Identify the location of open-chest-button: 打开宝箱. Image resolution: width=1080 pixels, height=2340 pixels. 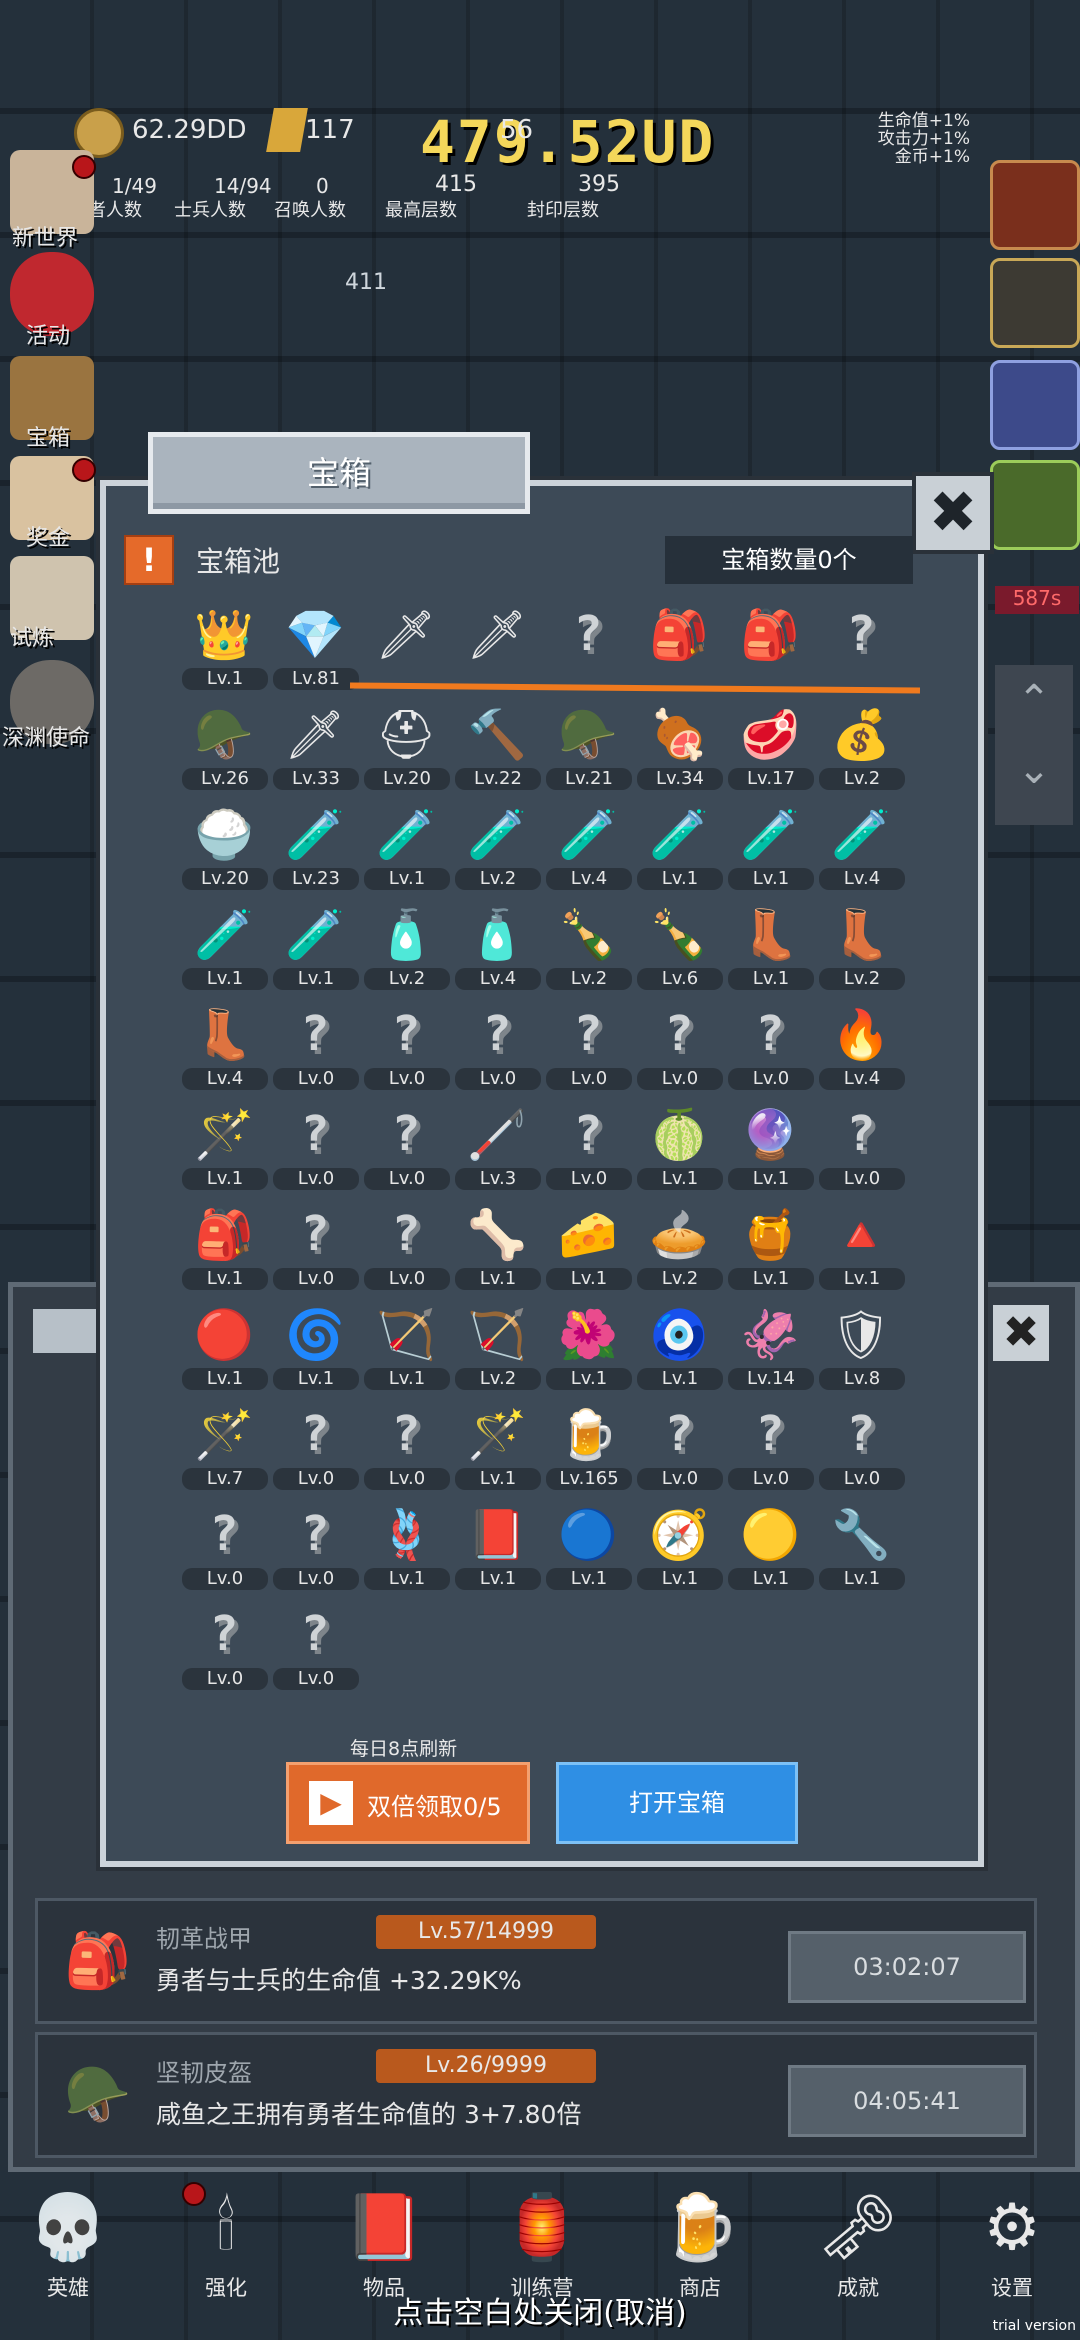
(677, 1803).